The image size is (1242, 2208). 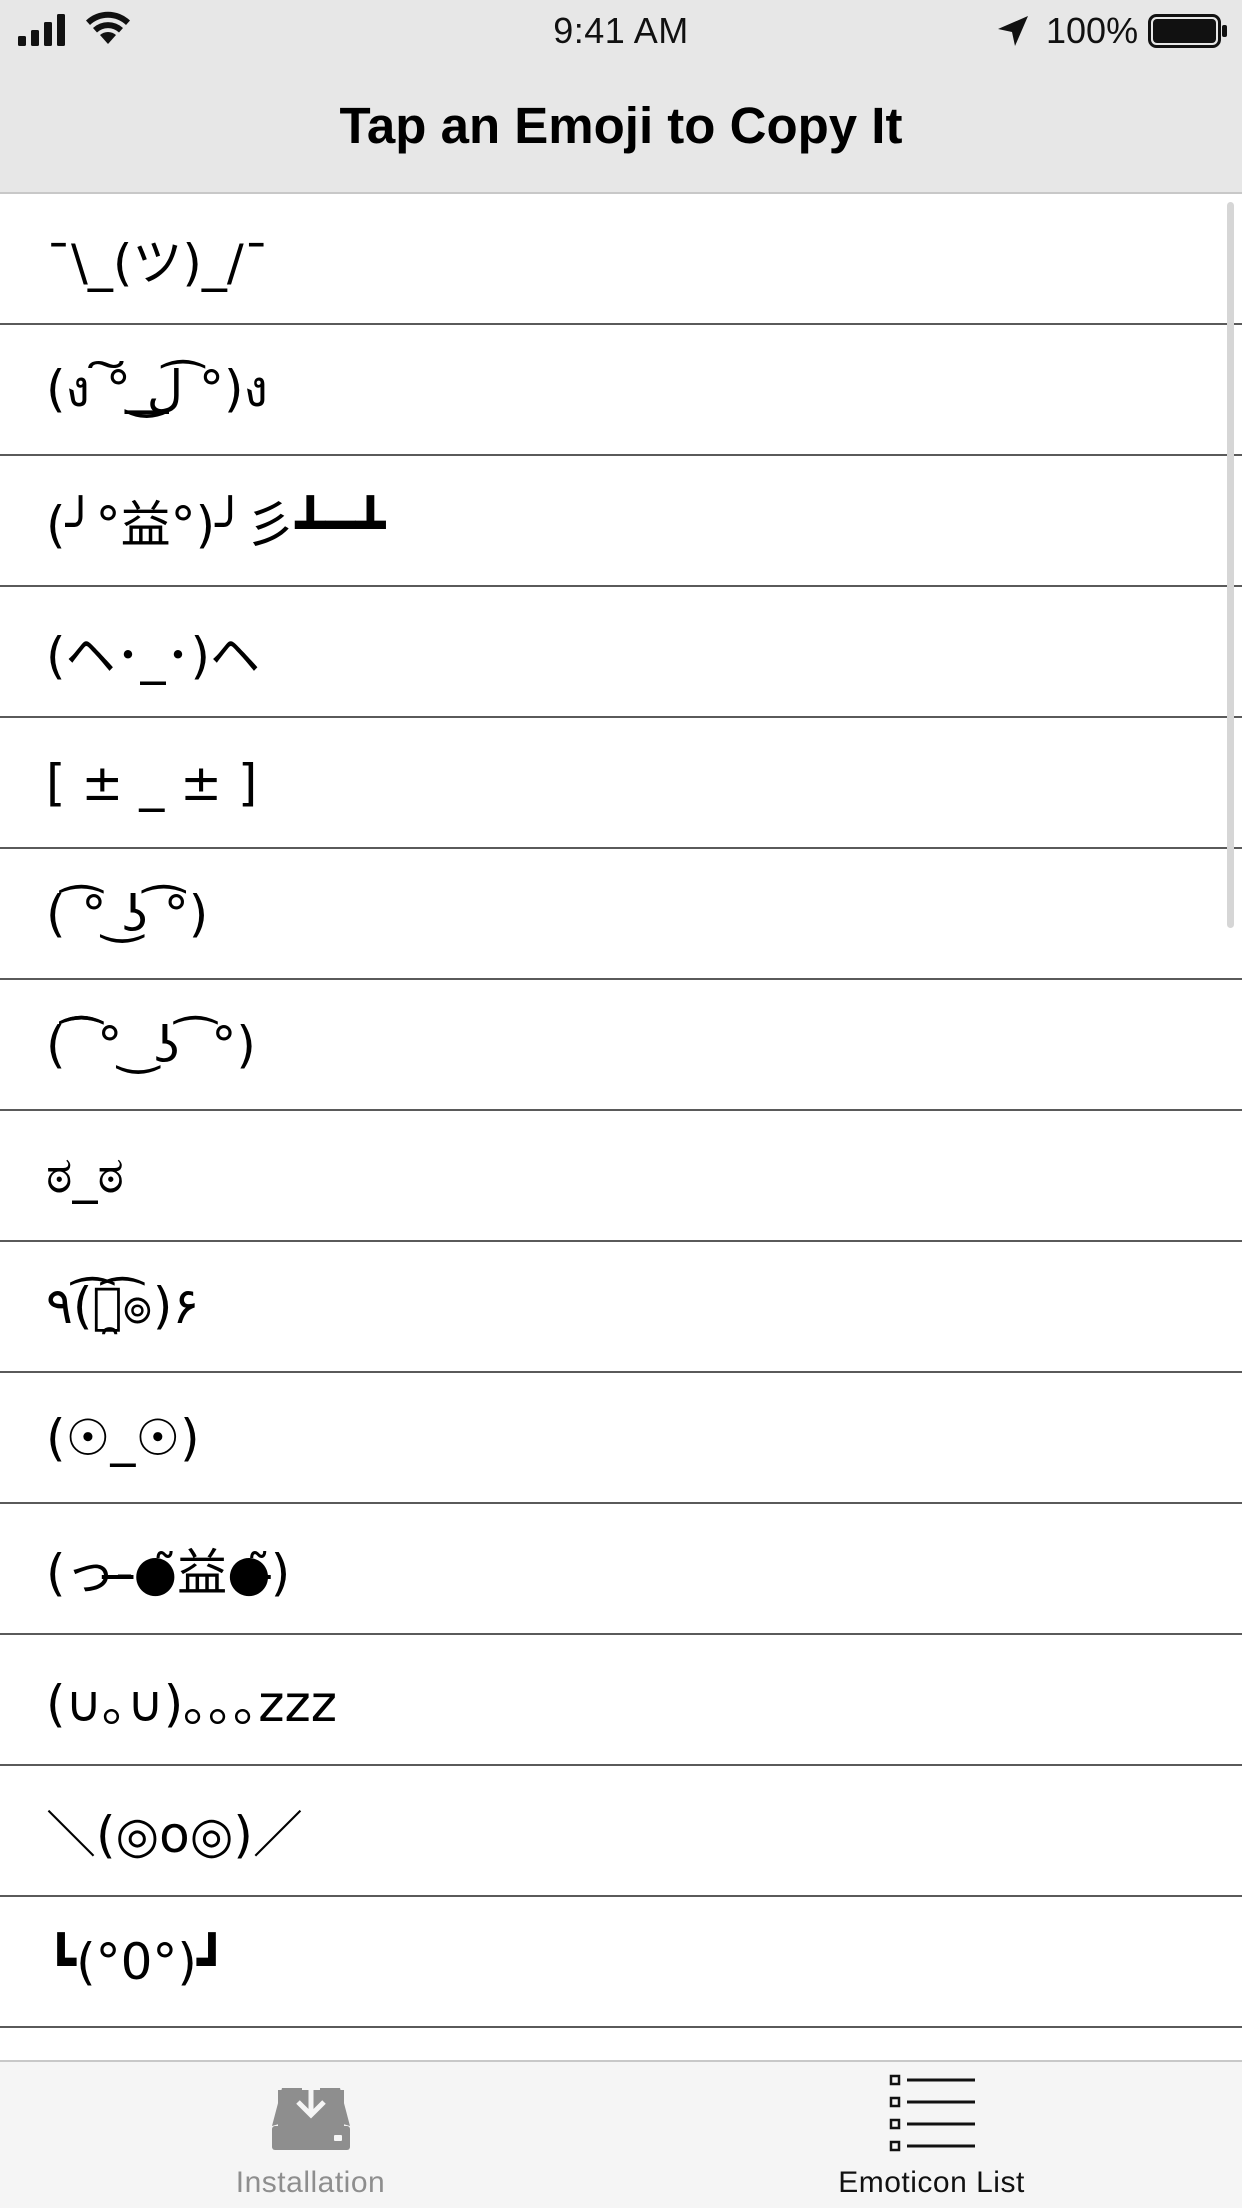 What do you see at coordinates (153, 655) in the screenshot?
I see `emoticon-text: (ヘ･_･)ヘ` at bounding box center [153, 655].